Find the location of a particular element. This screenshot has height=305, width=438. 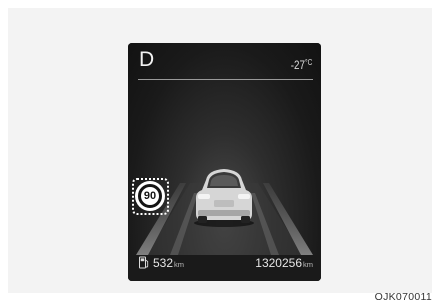

vehicle-rear-view-icon is located at coordinates (224, 198).